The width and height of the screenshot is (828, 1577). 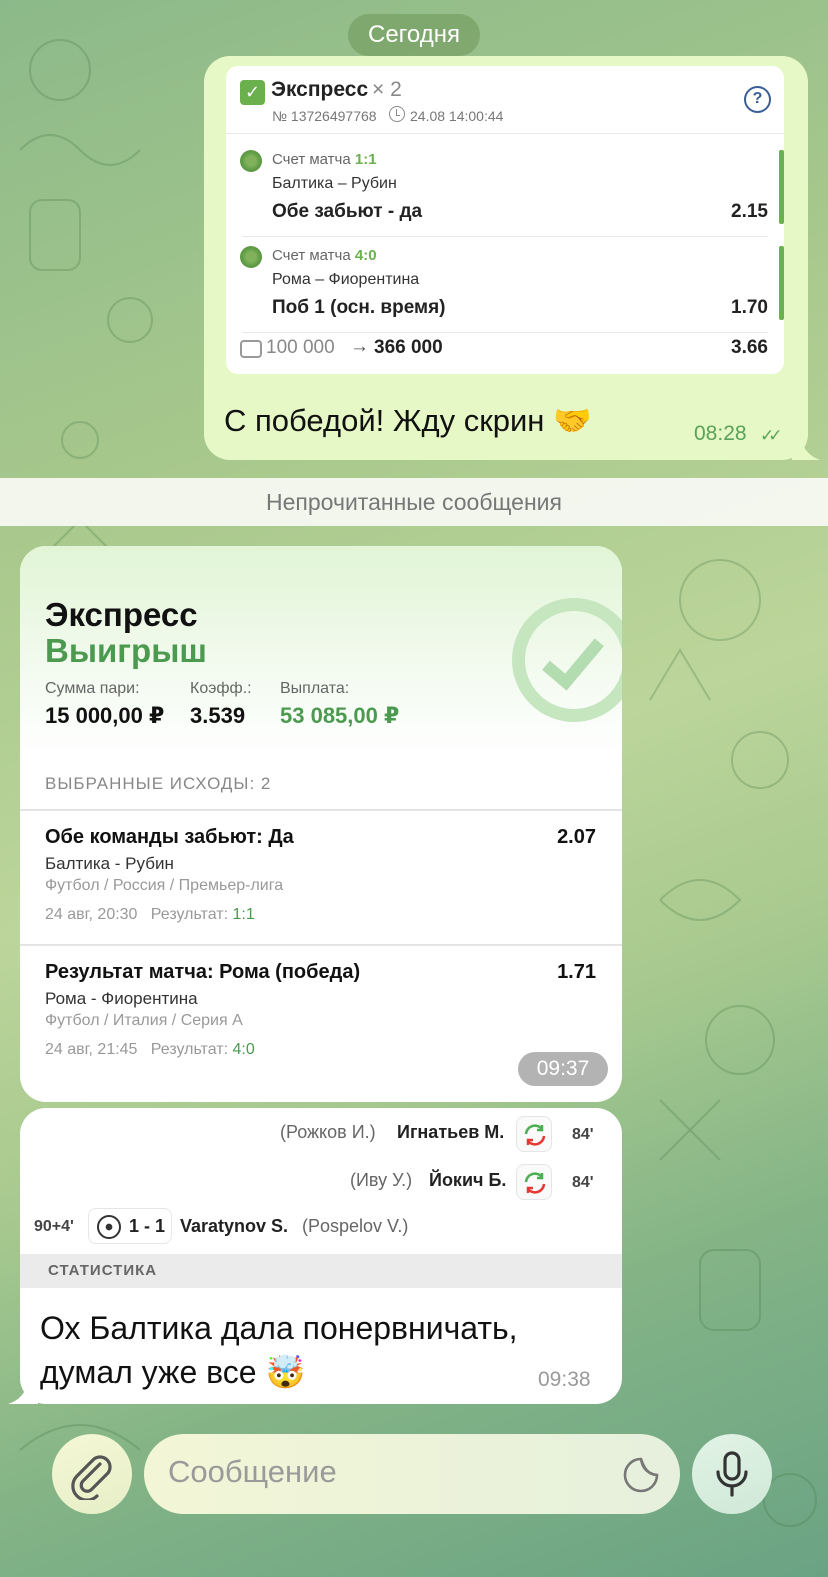 What do you see at coordinates (749, 347) in the screenshot?
I see `coupon-total-odd: 3.66` at bounding box center [749, 347].